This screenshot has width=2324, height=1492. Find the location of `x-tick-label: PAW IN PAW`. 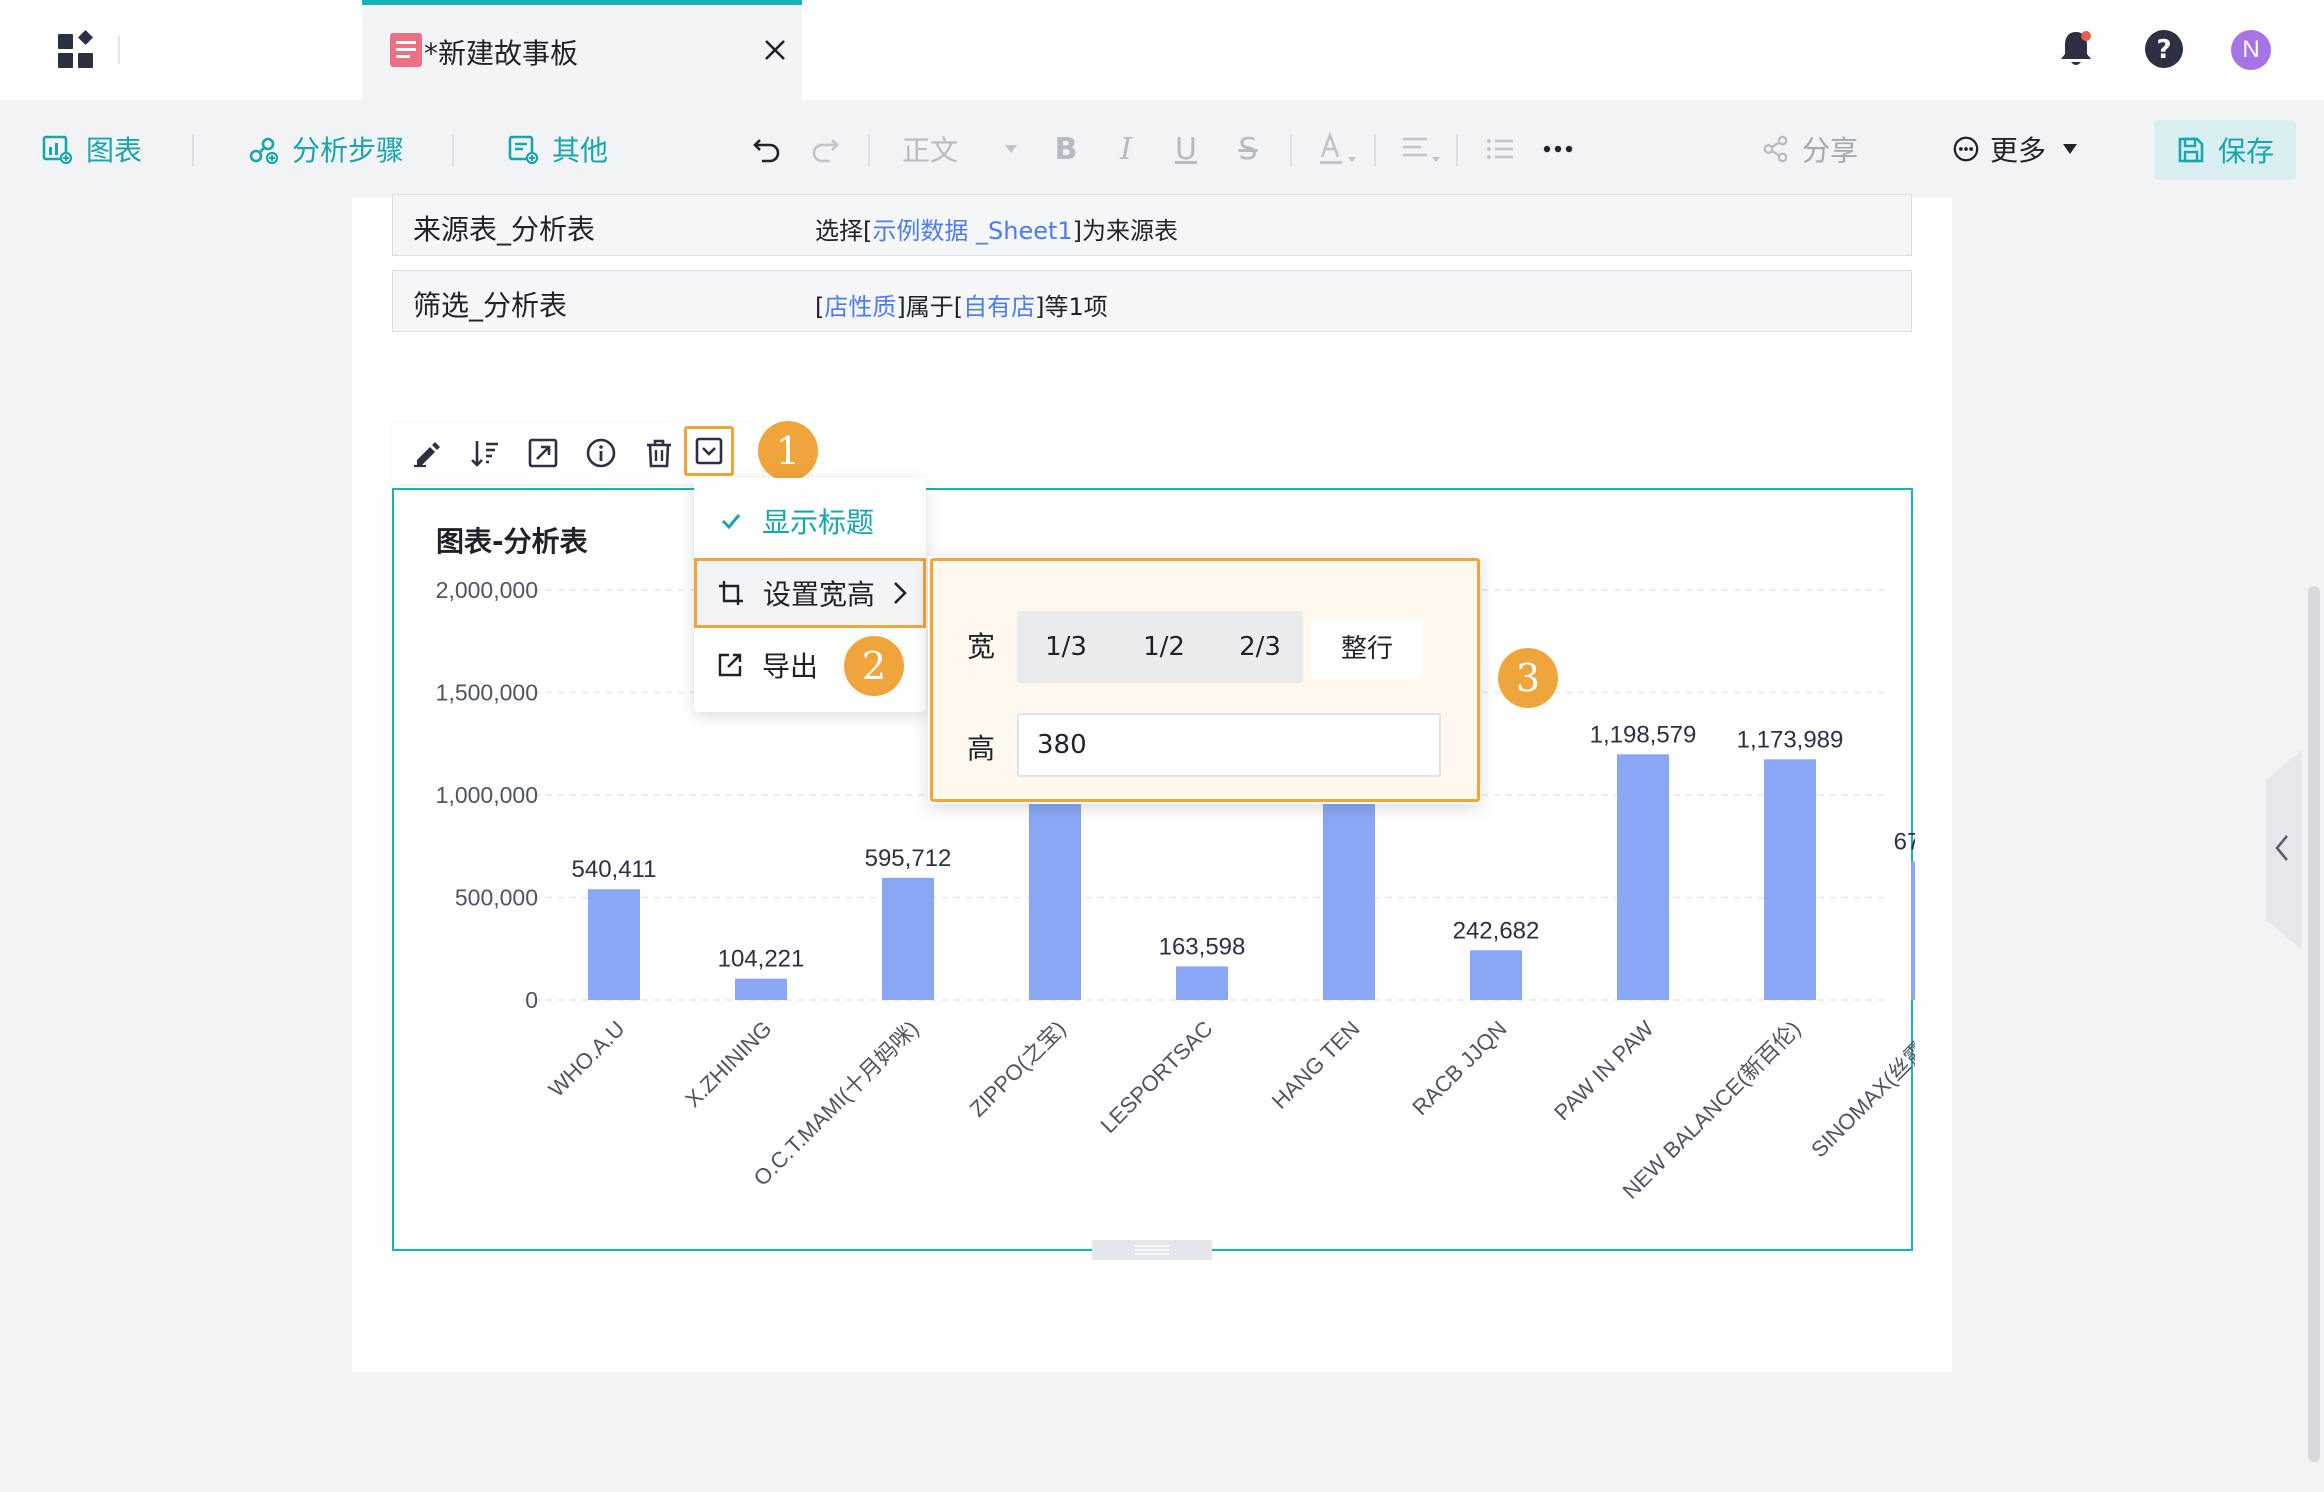

x-tick-label: PAW IN PAW is located at coordinates (1603, 1070).